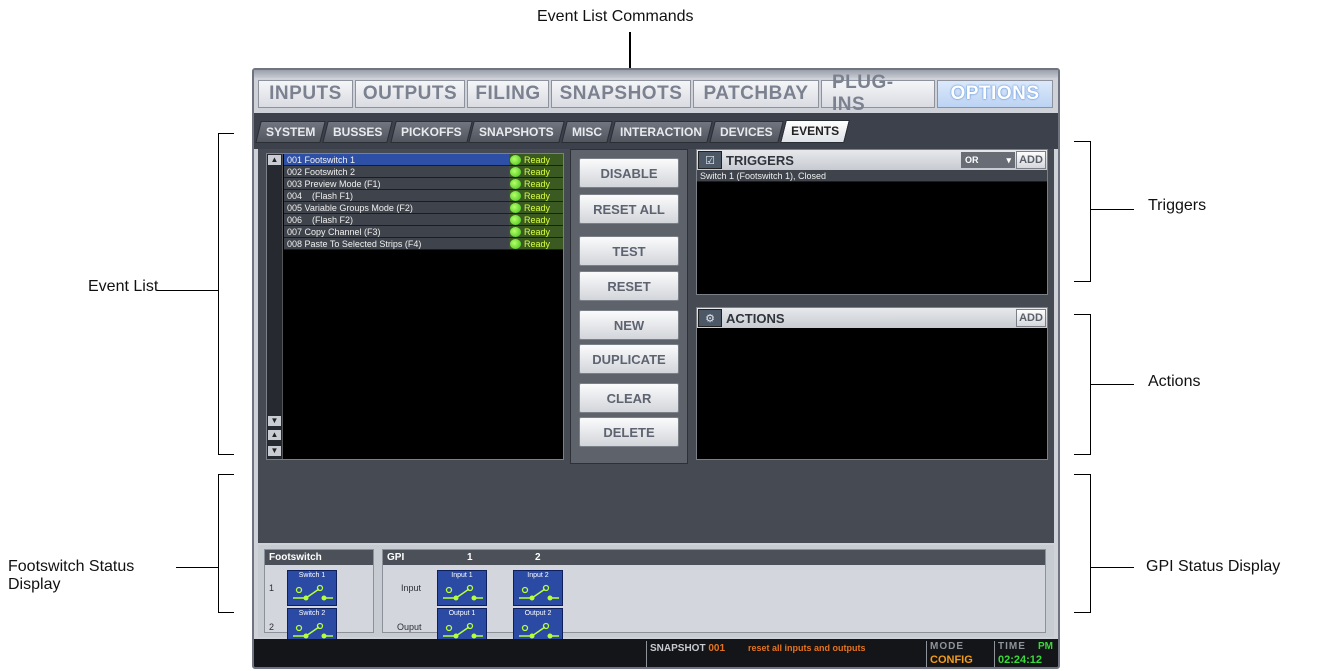 This screenshot has height=671, width=1328. Describe the element at coordinates (71, 576) in the screenshot. I see `callout-footswitch-status: Footswitch Status Display` at that location.